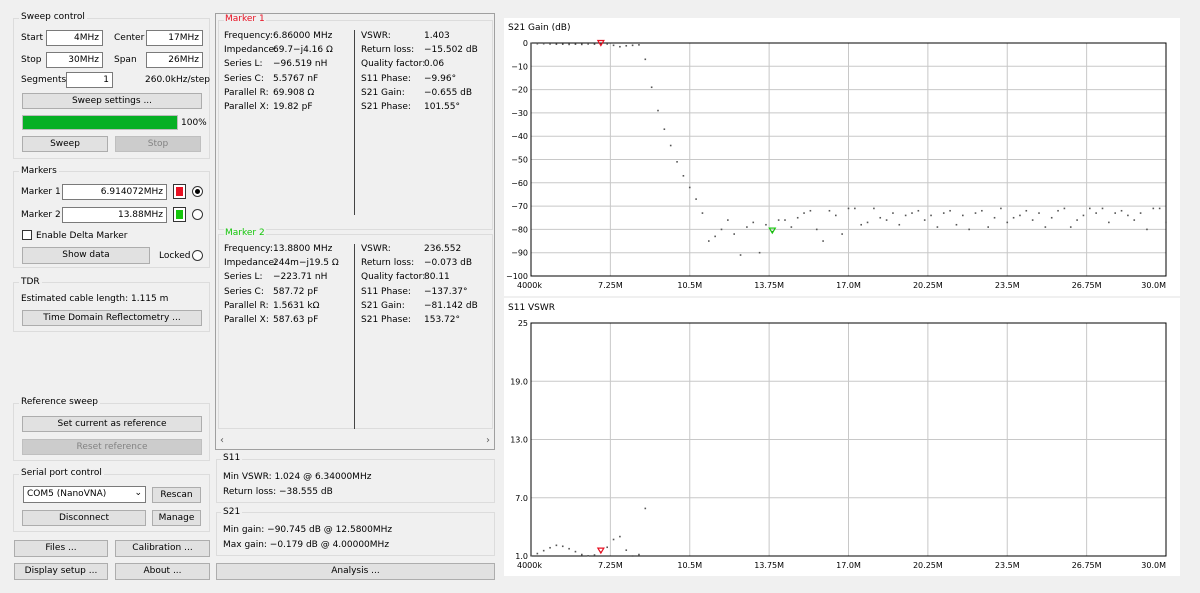 The height and width of the screenshot is (593, 1200). I want to click on marker2-data-title: Marker 2, so click(245, 233).